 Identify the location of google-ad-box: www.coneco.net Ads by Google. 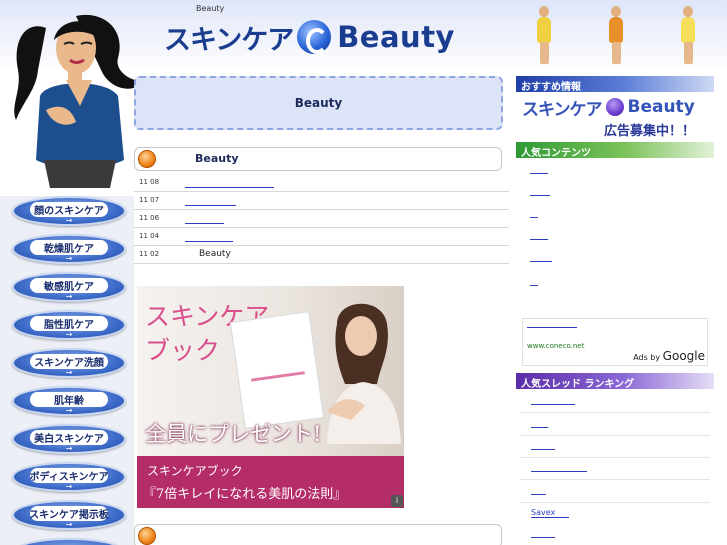
(615, 342).